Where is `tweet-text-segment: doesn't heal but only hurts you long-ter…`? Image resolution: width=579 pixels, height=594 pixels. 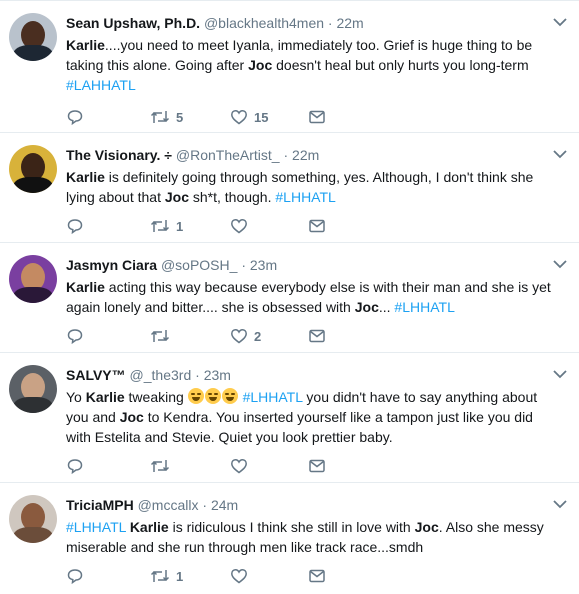 tweet-text-segment: doesn't heal but only hurts you long-ter… is located at coordinates (400, 65).